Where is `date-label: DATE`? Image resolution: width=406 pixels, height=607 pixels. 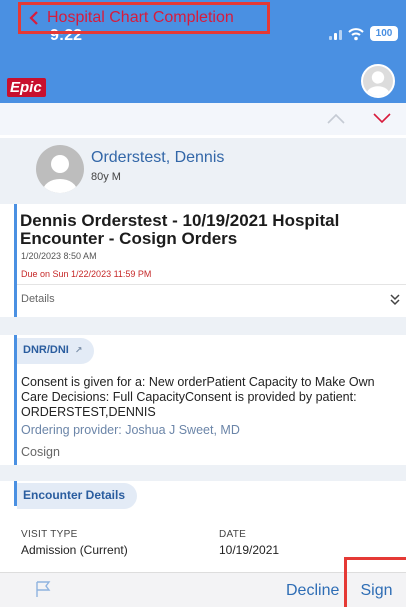
date-label: DATE is located at coordinates (233, 534).